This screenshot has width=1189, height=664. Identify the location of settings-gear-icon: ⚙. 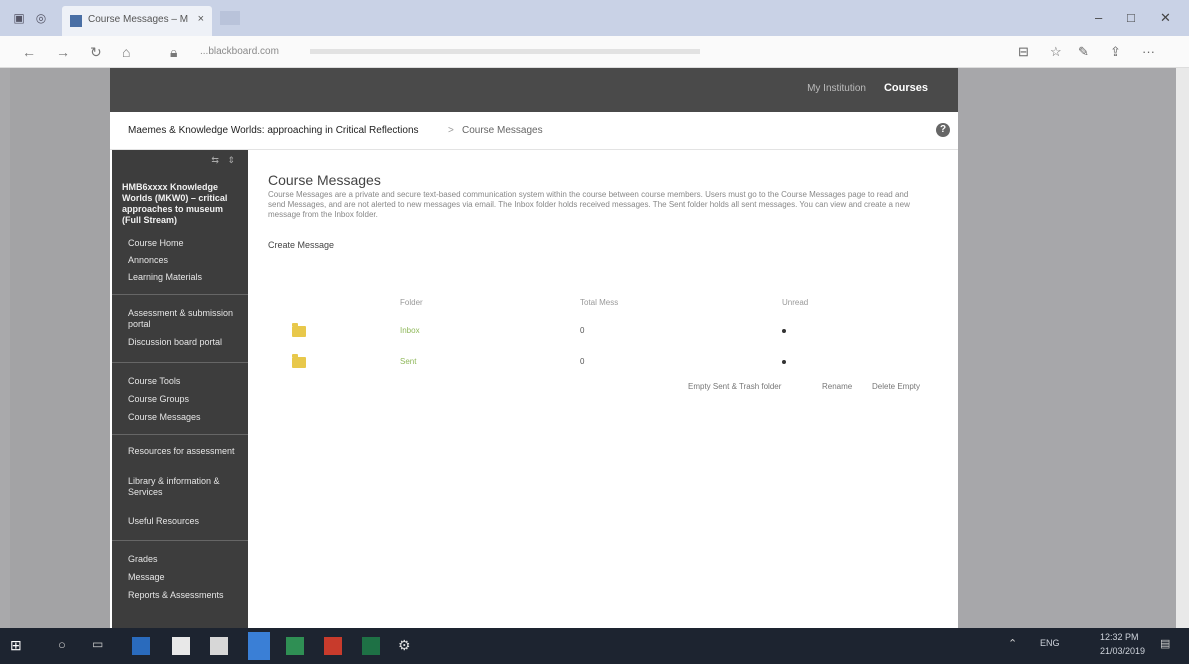
(407, 646).